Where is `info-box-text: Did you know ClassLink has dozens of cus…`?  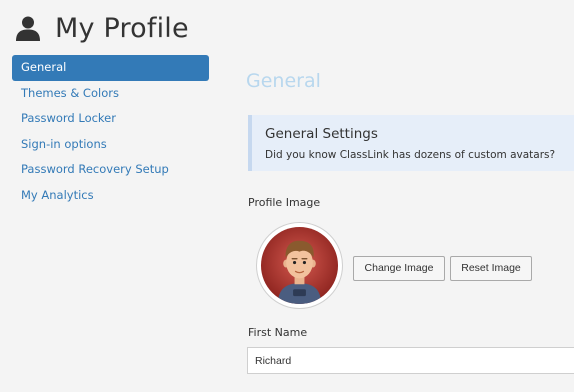
info-box-text: Did you know ClassLink has dozens of cus… is located at coordinates (410, 155).